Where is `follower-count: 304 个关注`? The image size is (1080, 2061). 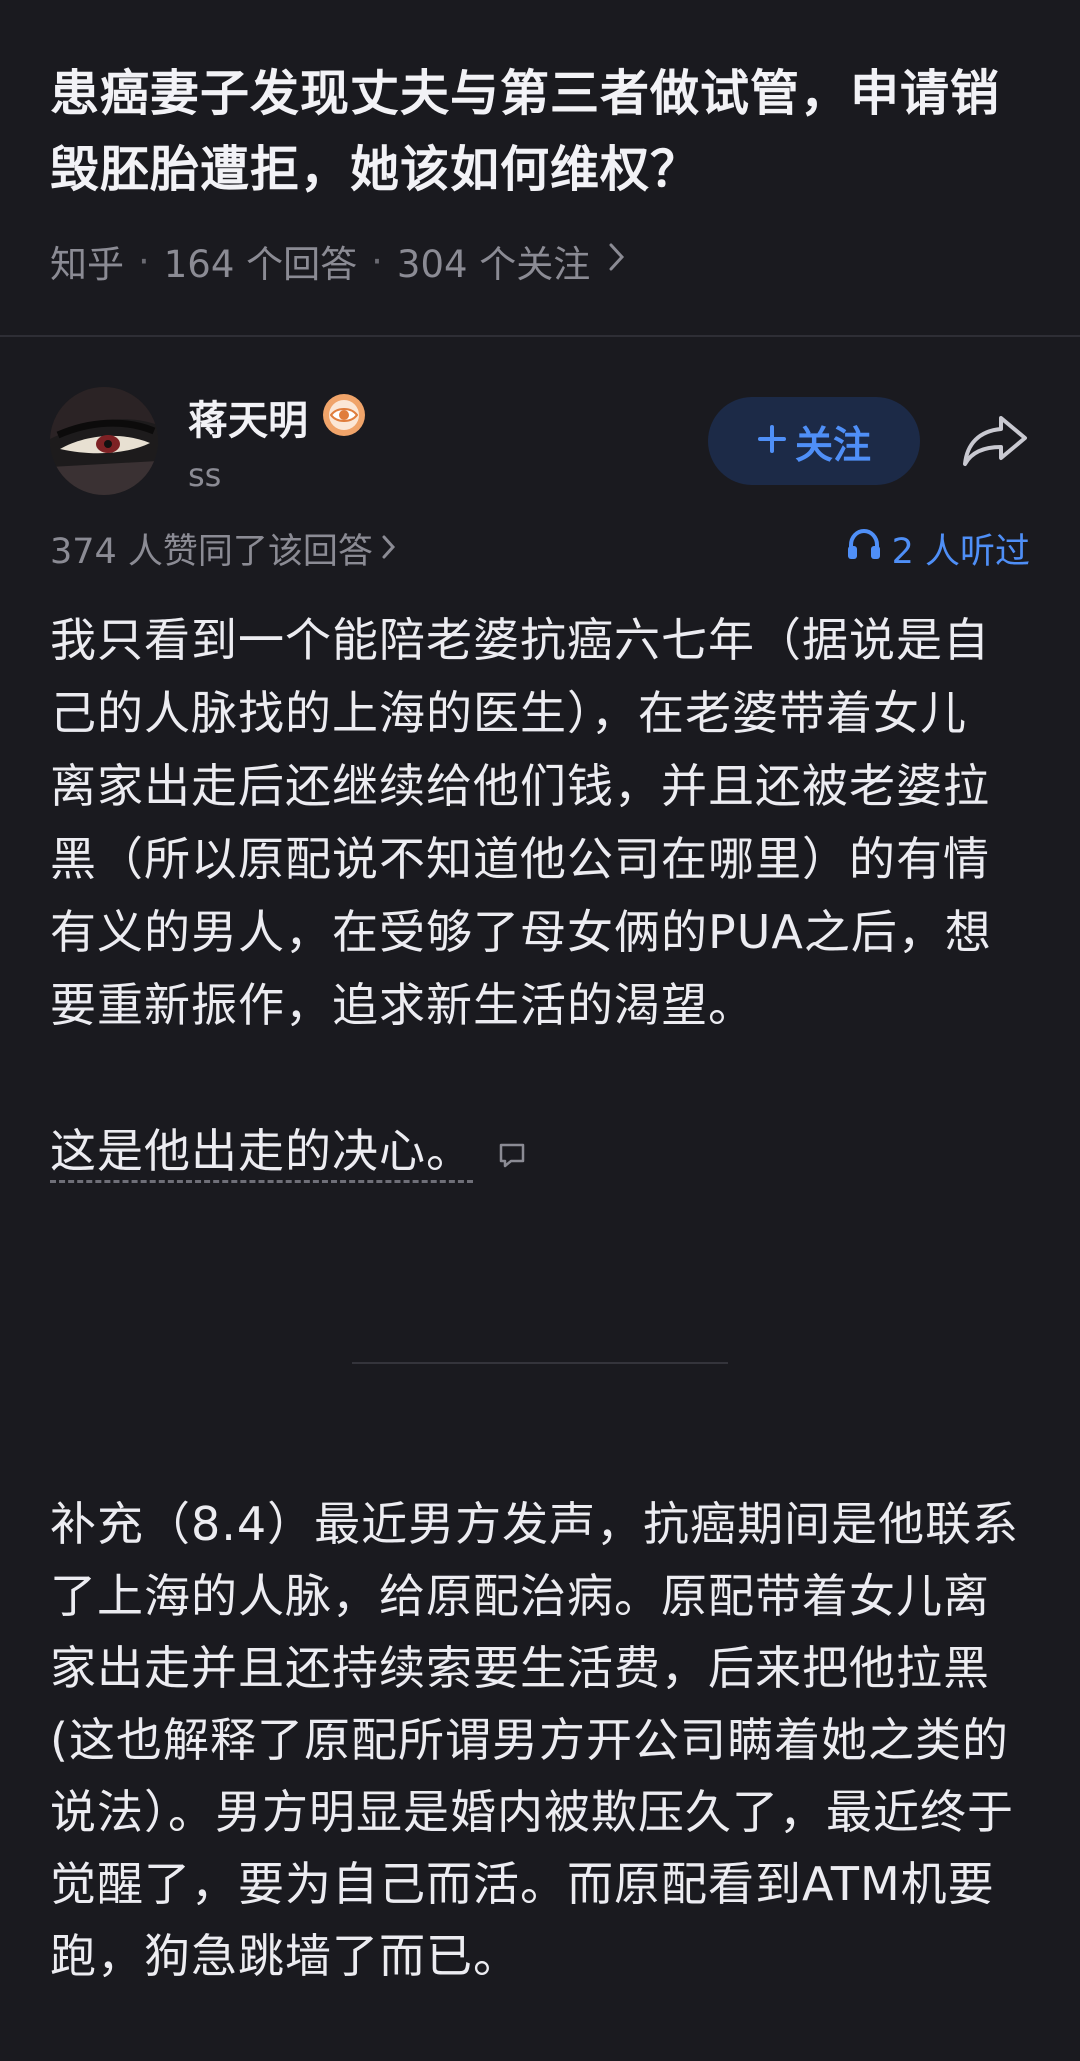 follower-count: 304 个关注 is located at coordinates (493, 264).